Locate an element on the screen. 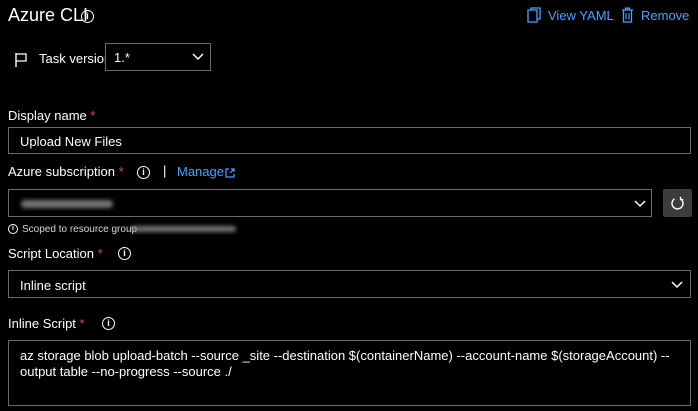 The height and width of the screenshot is (411, 698). redacted-resource-group is located at coordinates (183, 229).